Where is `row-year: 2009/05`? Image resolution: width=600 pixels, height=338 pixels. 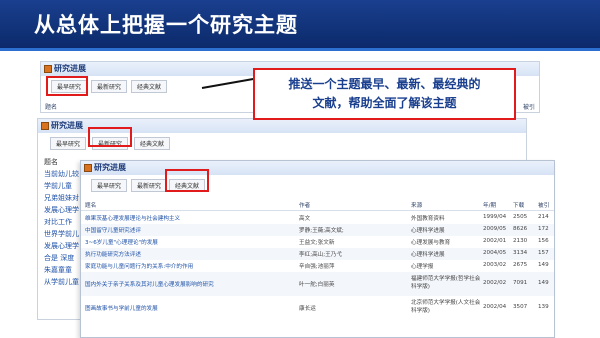
row-year: 2009/05 is located at coordinates (495, 229).